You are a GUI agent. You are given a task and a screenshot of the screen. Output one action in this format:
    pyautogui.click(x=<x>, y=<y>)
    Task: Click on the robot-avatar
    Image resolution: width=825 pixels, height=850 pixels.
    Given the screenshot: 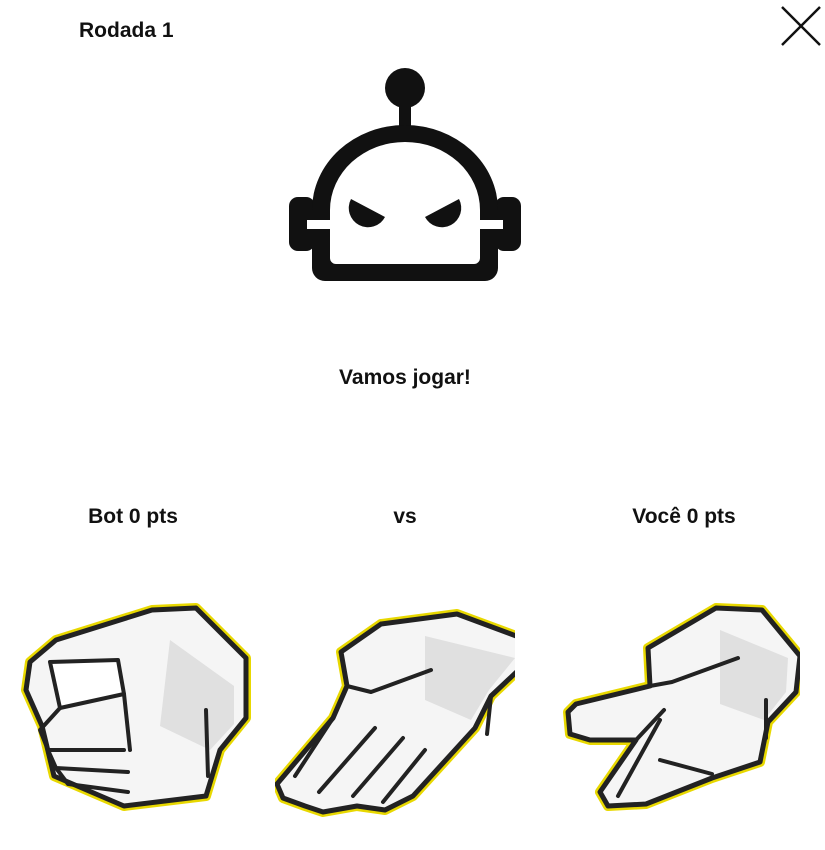 What is the action you would take?
    pyautogui.click(x=405, y=176)
    